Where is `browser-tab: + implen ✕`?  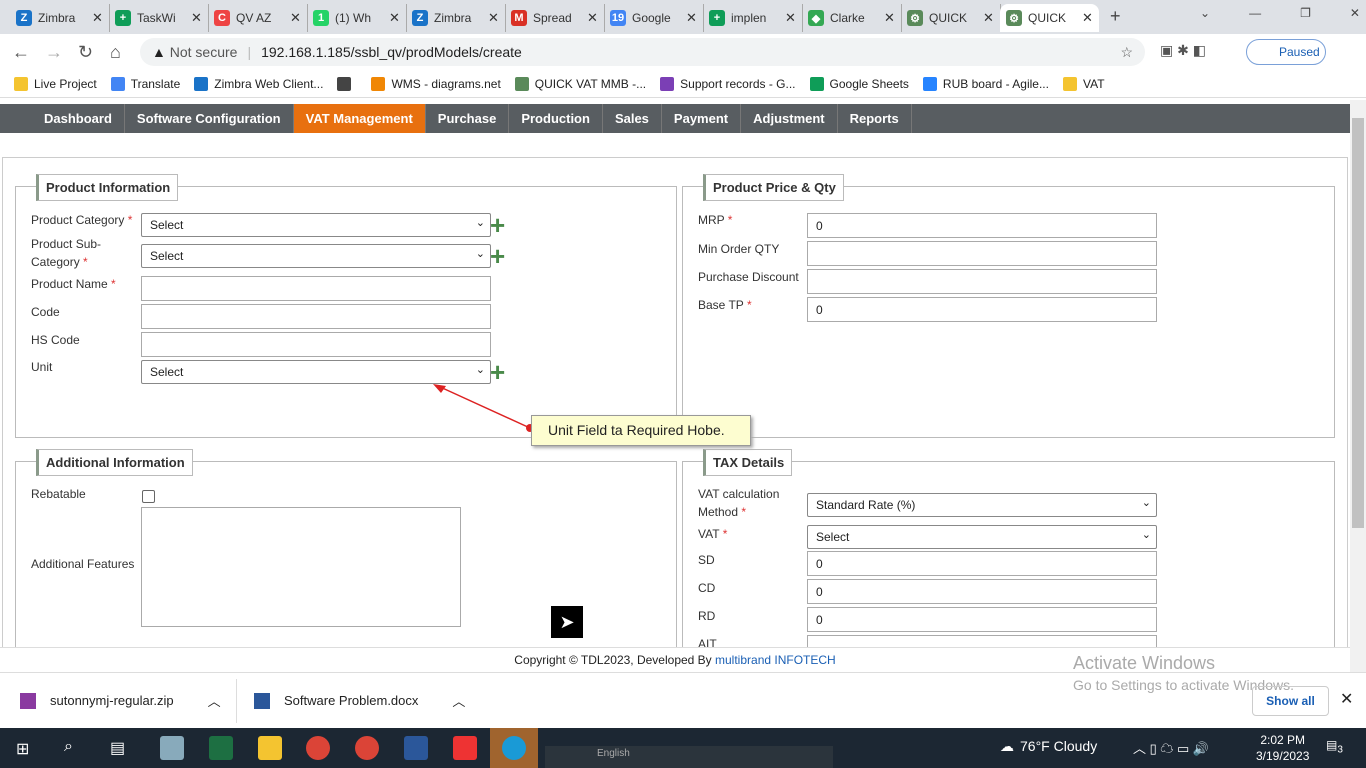 browser-tab: + implen ✕ is located at coordinates (753, 18).